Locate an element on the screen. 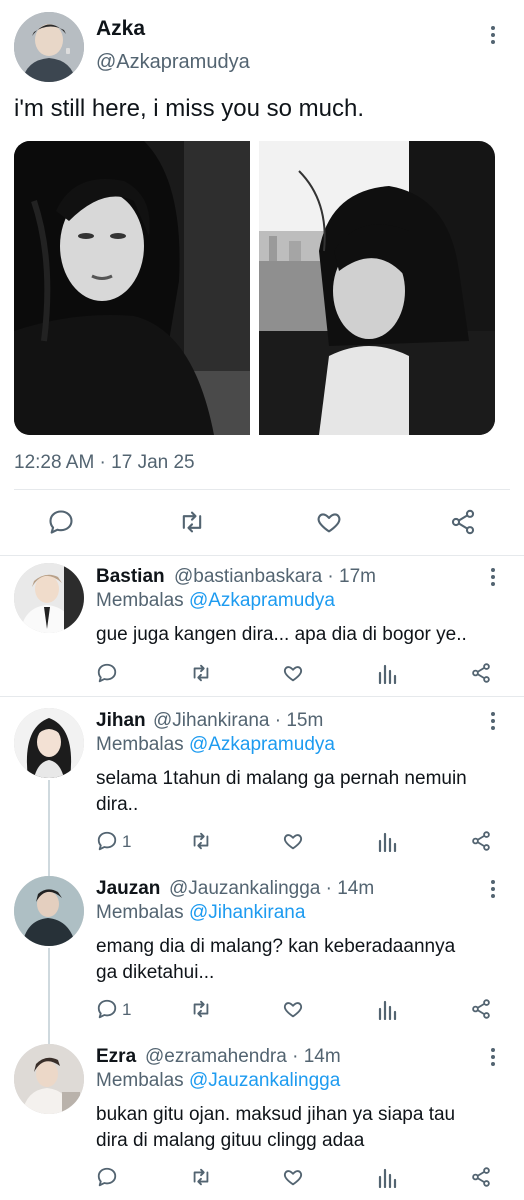 This screenshot has height=1200, width=524. reply-handle-time: @Jihankirana · 15m is located at coordinates (238, 721).